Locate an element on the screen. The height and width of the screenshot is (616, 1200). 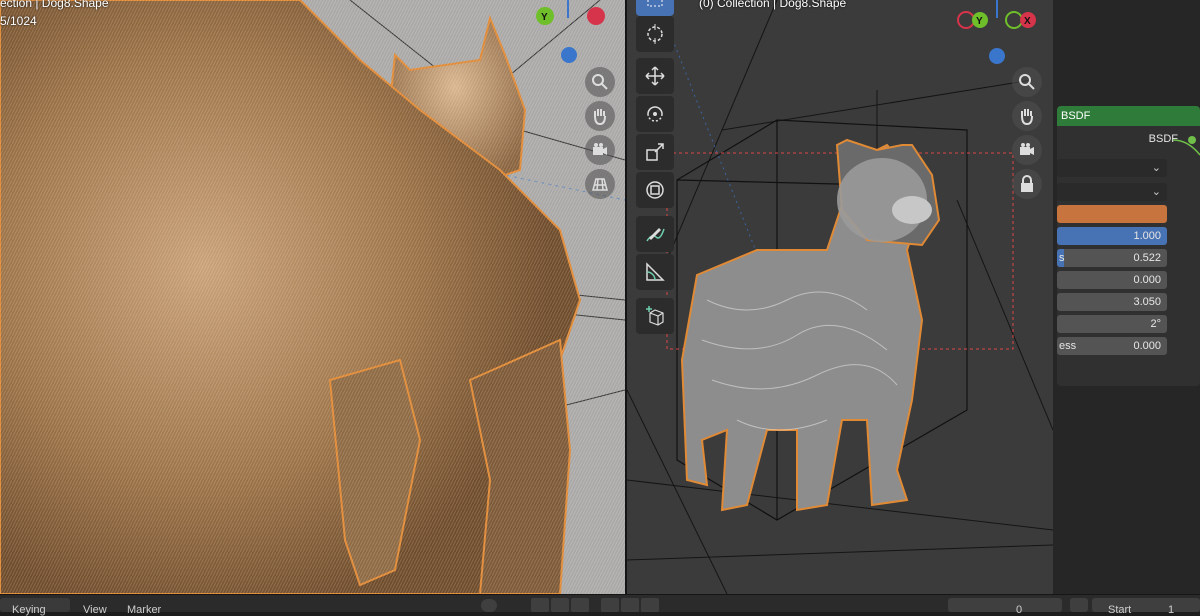
viewport-header-samples: 5/1024 is located at coordinates (18, 21).